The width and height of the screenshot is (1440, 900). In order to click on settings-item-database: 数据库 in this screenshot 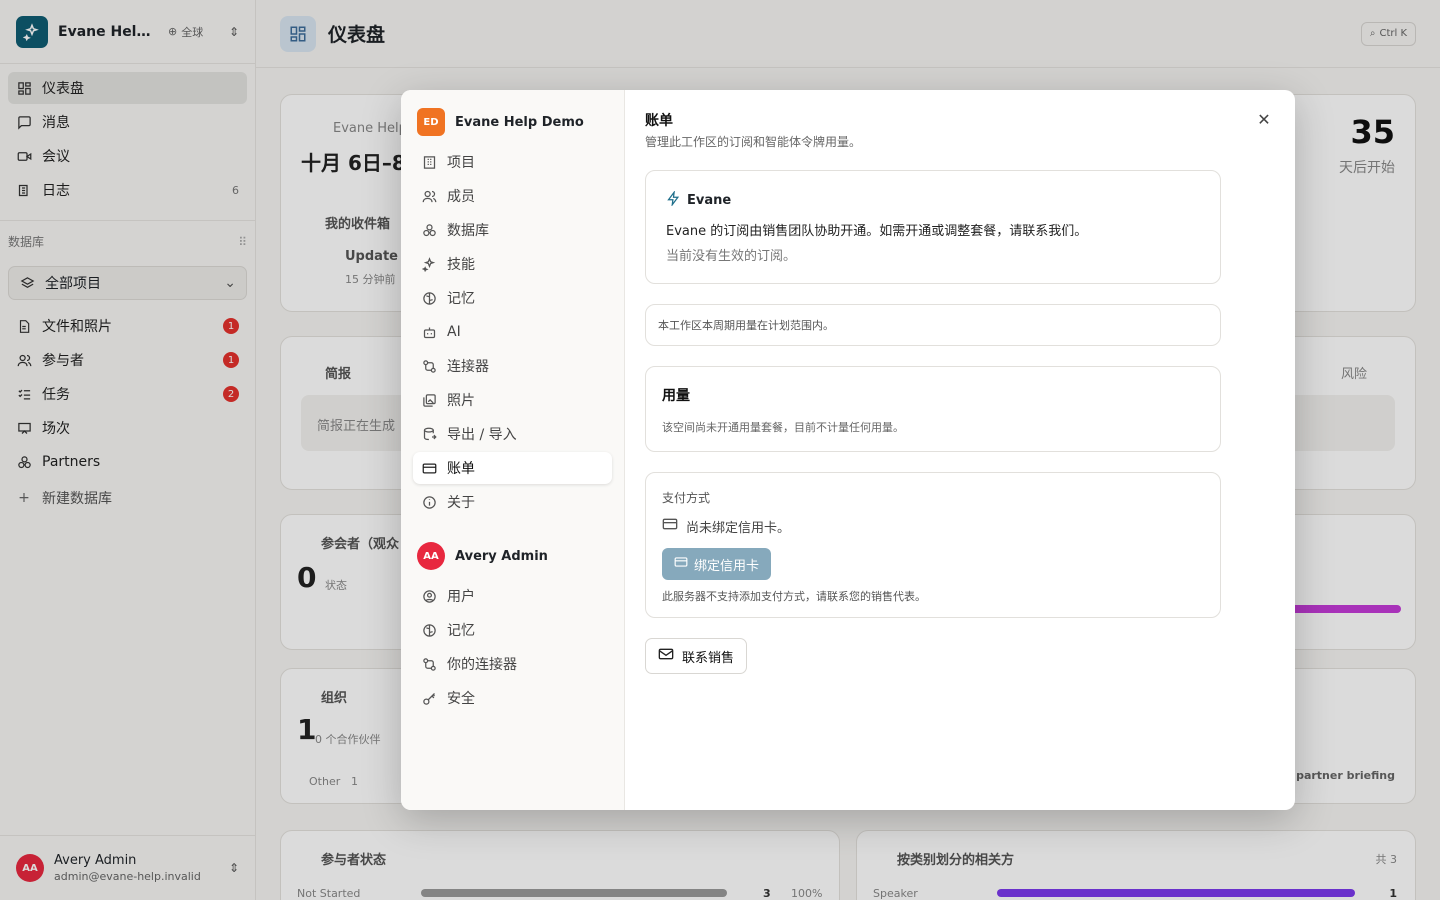, I will do `click(512, 230)`.